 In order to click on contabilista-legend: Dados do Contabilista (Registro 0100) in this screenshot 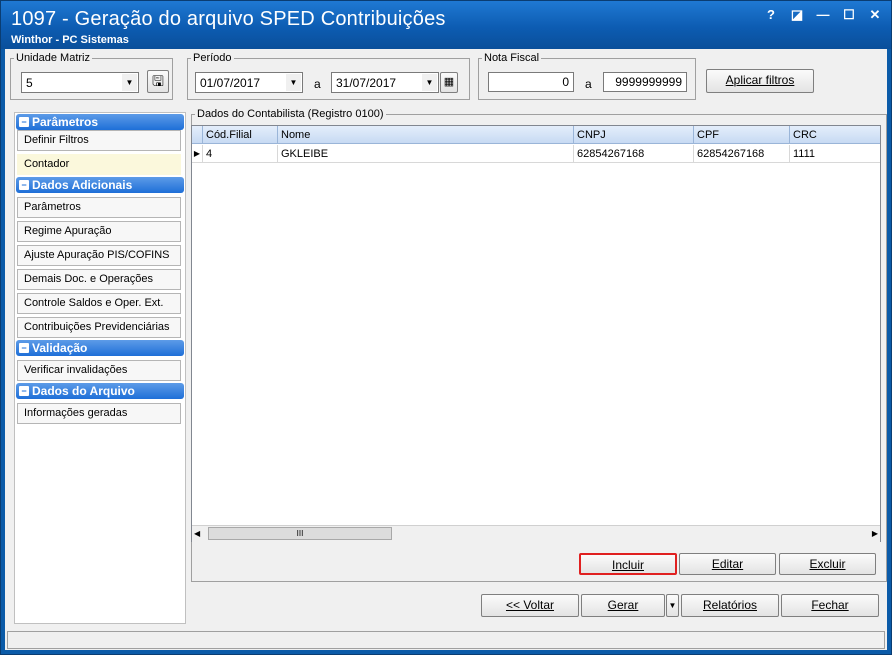, I will do `click(290, 114)`.